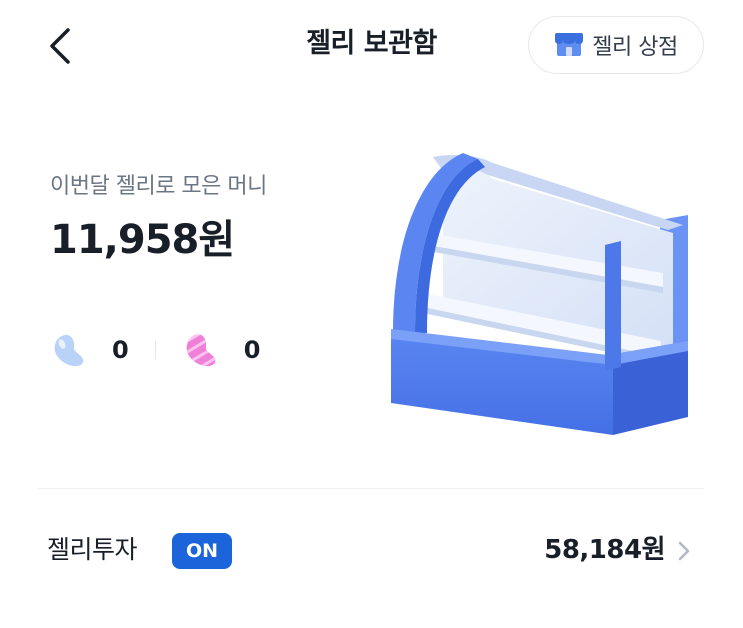  Describe the element at coordinates (202, 551) in the screenshot. I see `investment-status-badge: ON` at that location.